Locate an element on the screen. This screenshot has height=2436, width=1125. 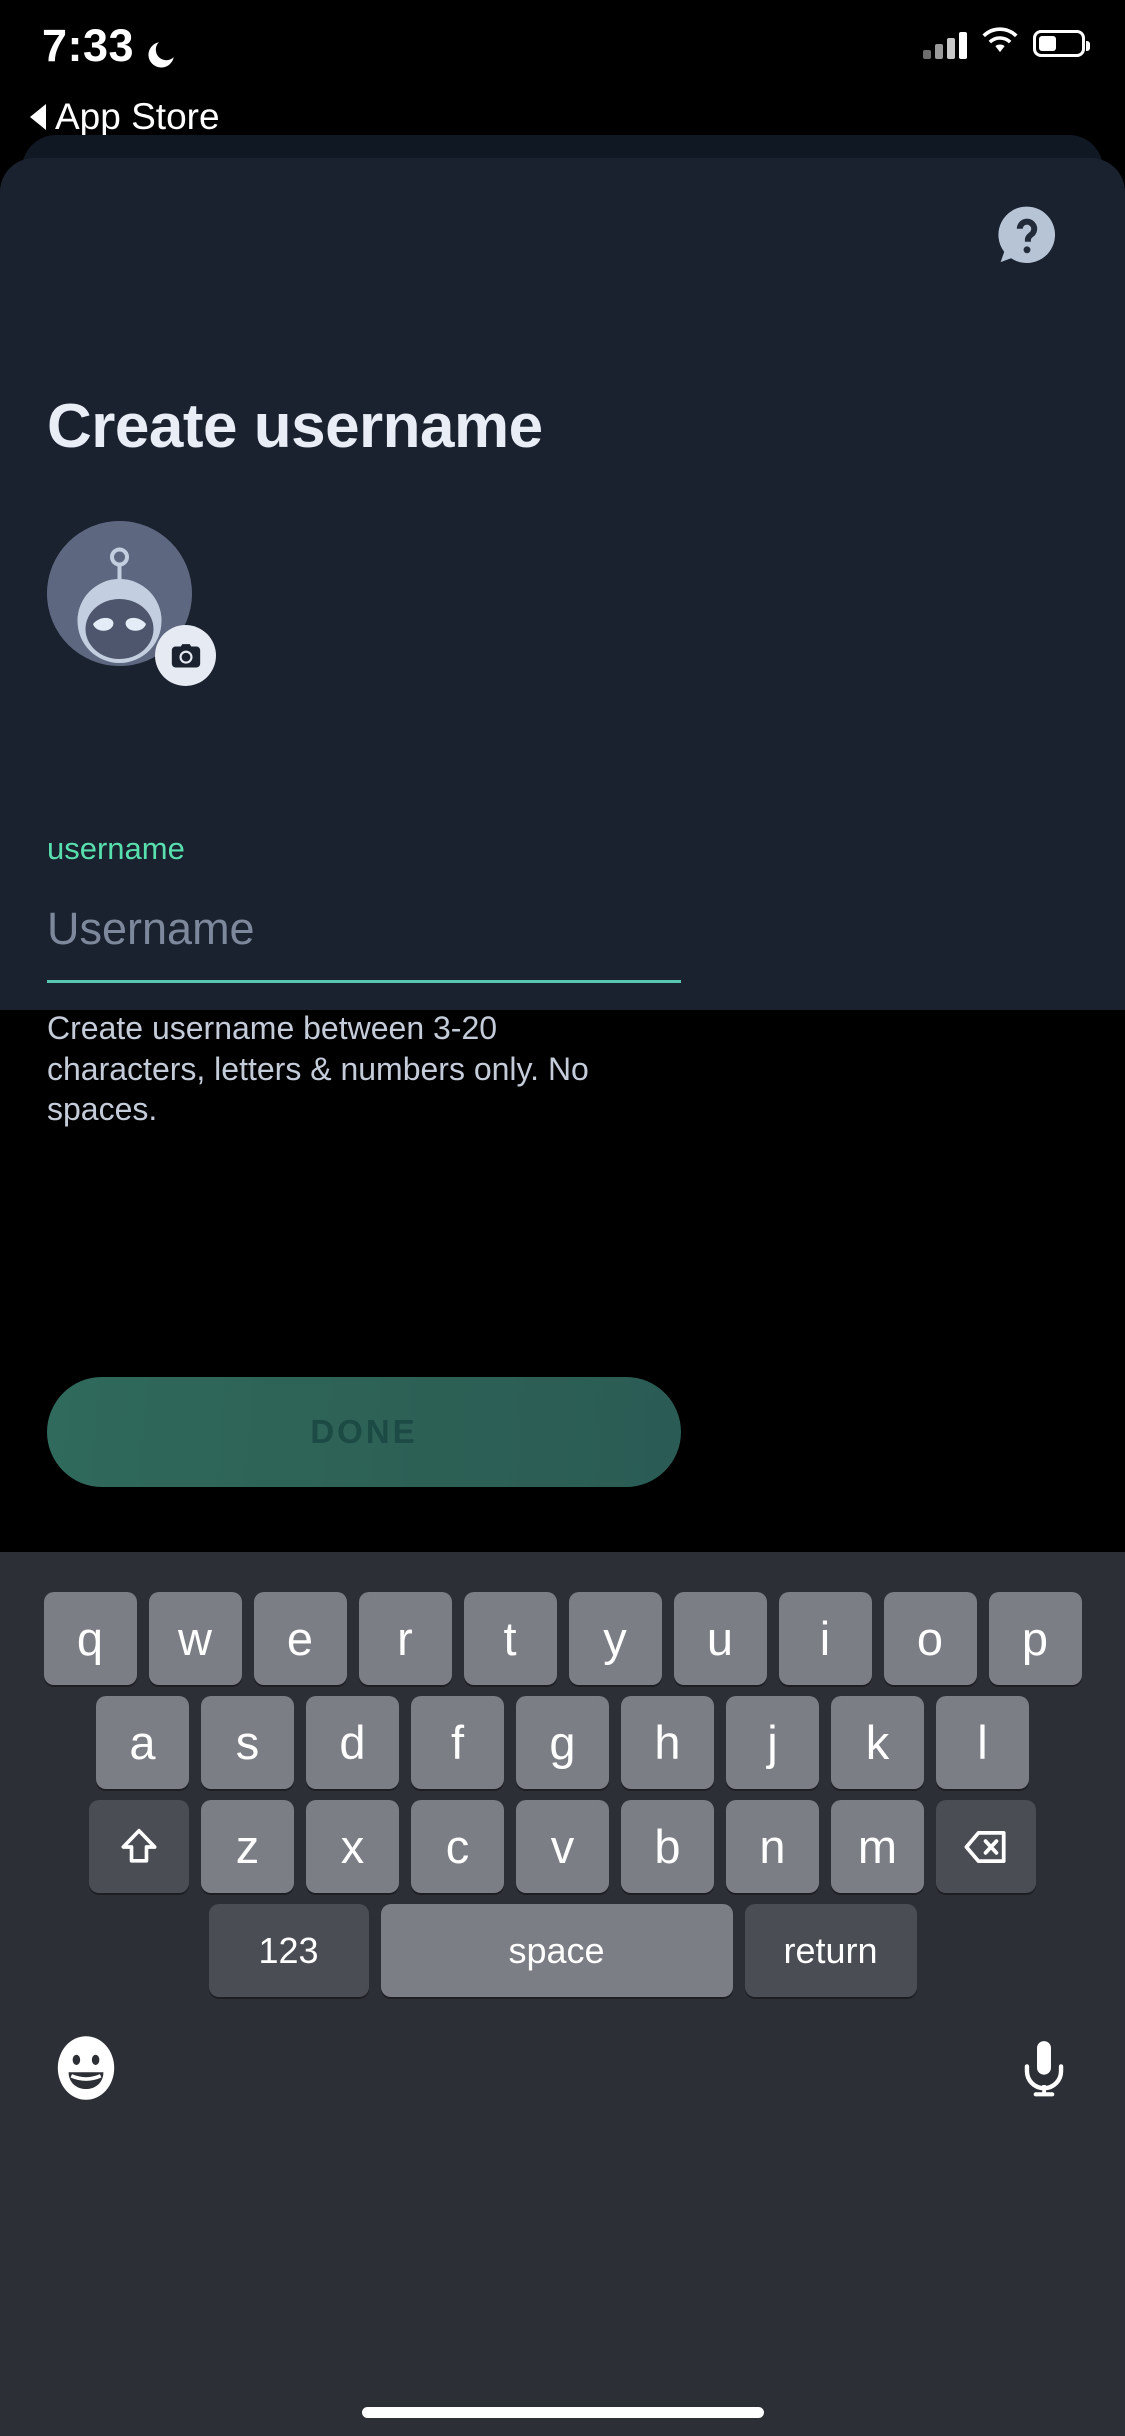
key-b: b is located at coordinates (667, 1846).